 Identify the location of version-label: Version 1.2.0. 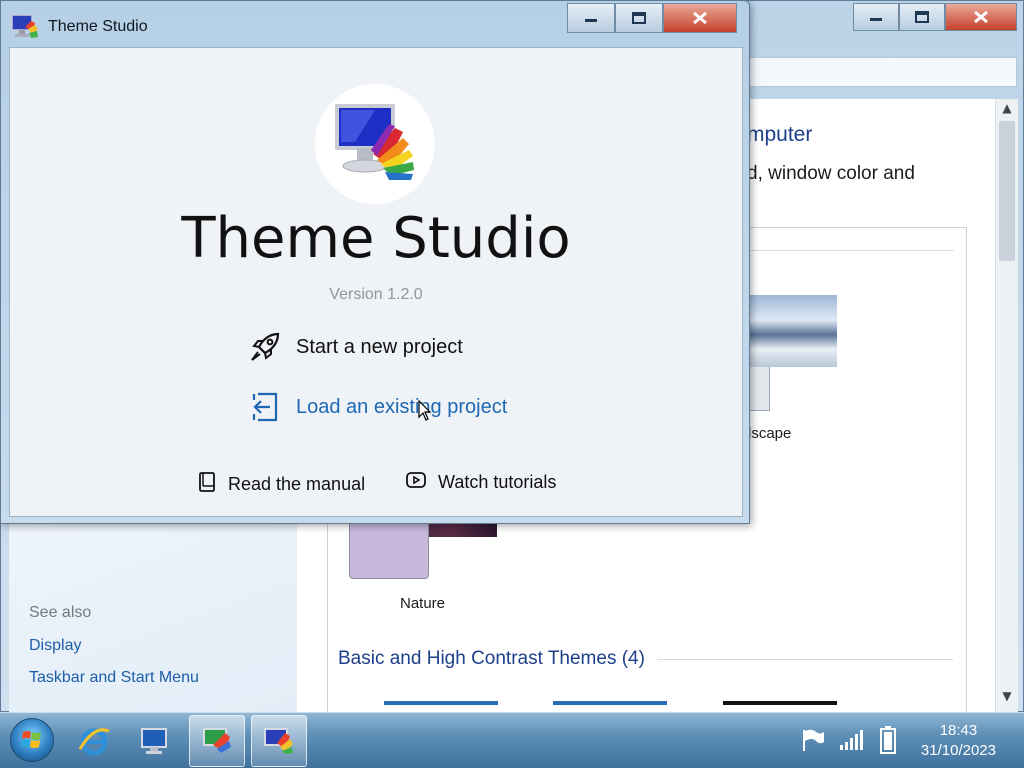
(376, 294).